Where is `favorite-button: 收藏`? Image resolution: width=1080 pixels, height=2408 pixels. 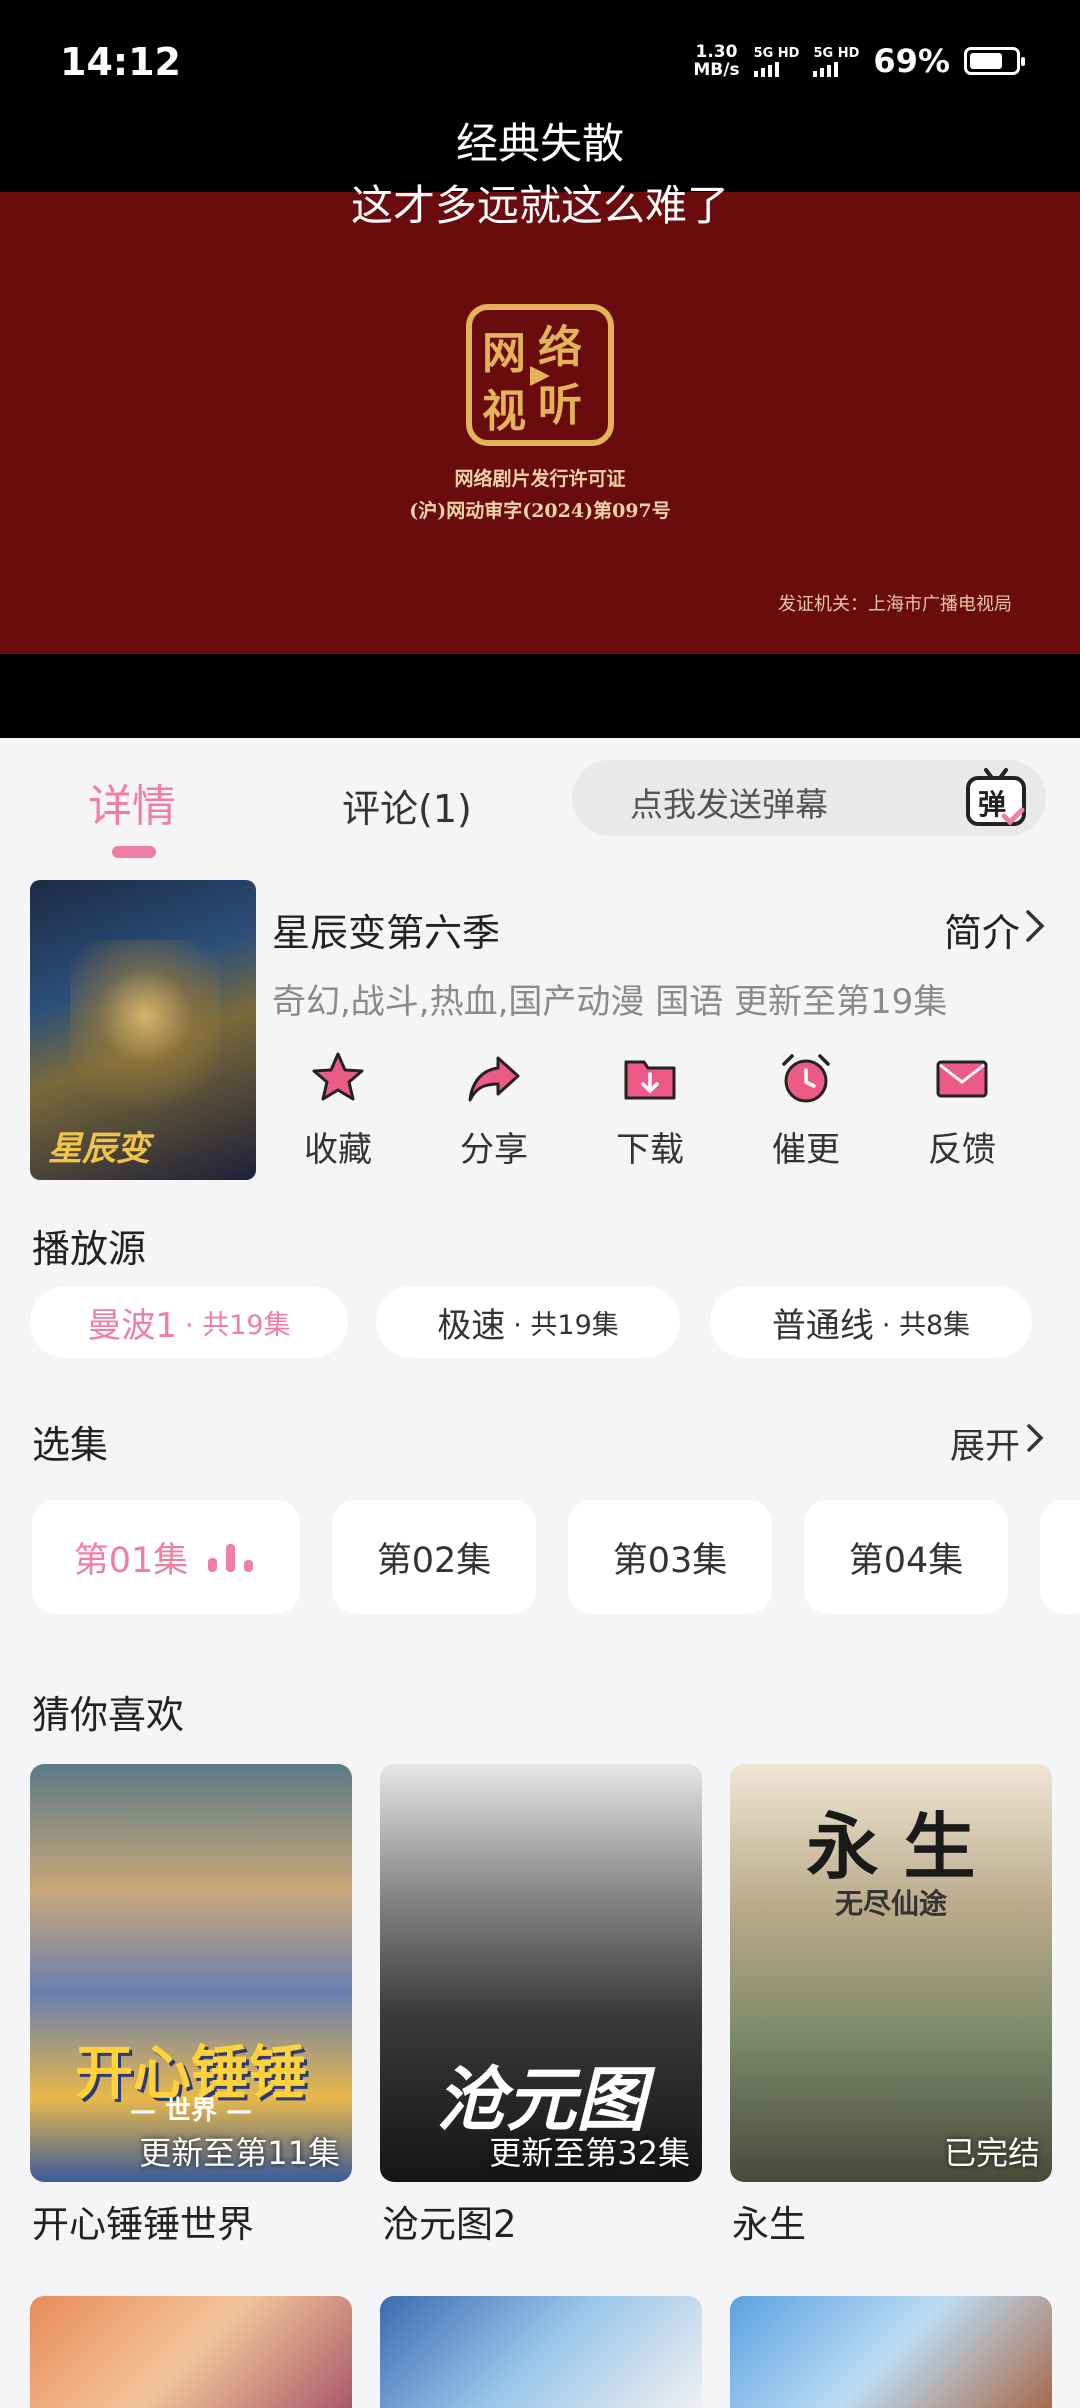 favorite-button: 收藏 is located at coordinates (338, 1105).